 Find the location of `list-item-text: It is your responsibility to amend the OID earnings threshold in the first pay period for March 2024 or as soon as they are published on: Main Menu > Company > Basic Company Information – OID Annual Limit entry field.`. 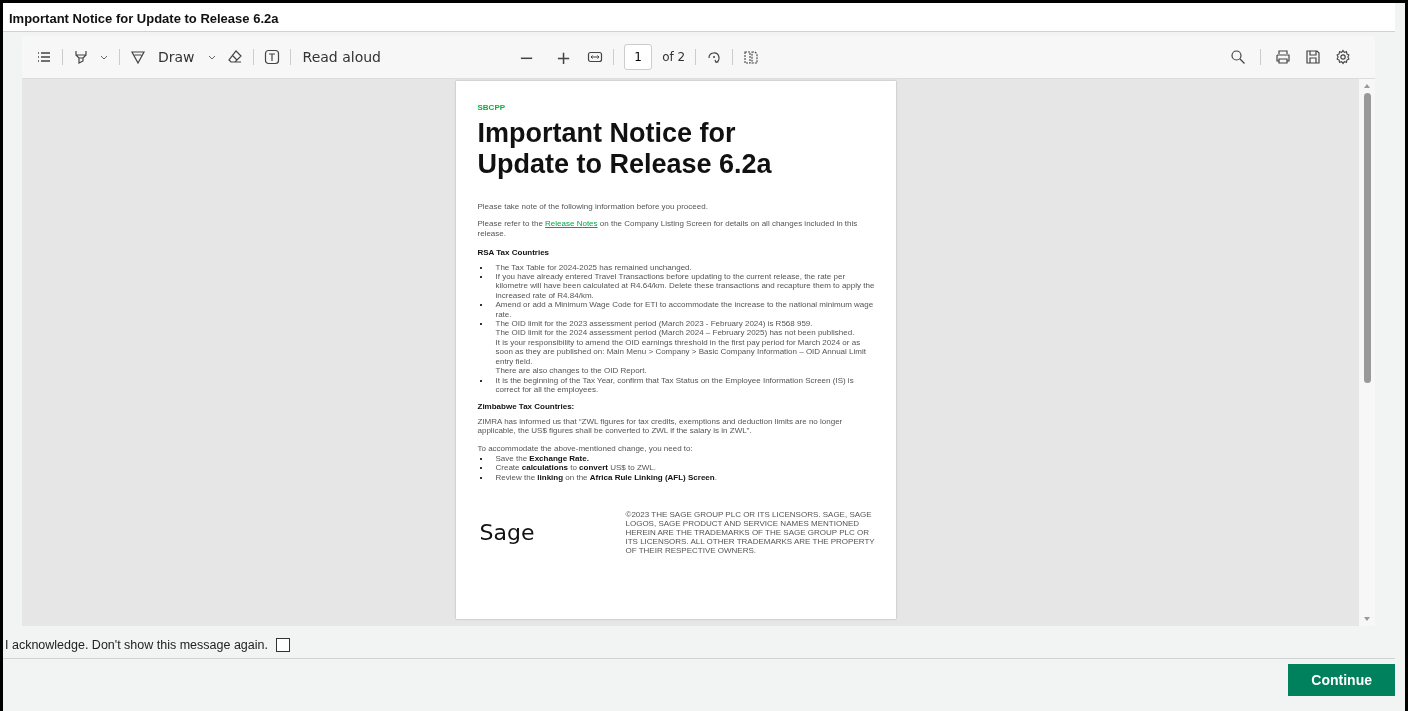

list-item-text: It is your responsibility to amend the OID earnings threshold in the first pay period for March 2024 or as soon as they are published on: Main Menu > Company > Basic Company Information – OID Annual Limit entry field. is located at coordinates (681, 352).